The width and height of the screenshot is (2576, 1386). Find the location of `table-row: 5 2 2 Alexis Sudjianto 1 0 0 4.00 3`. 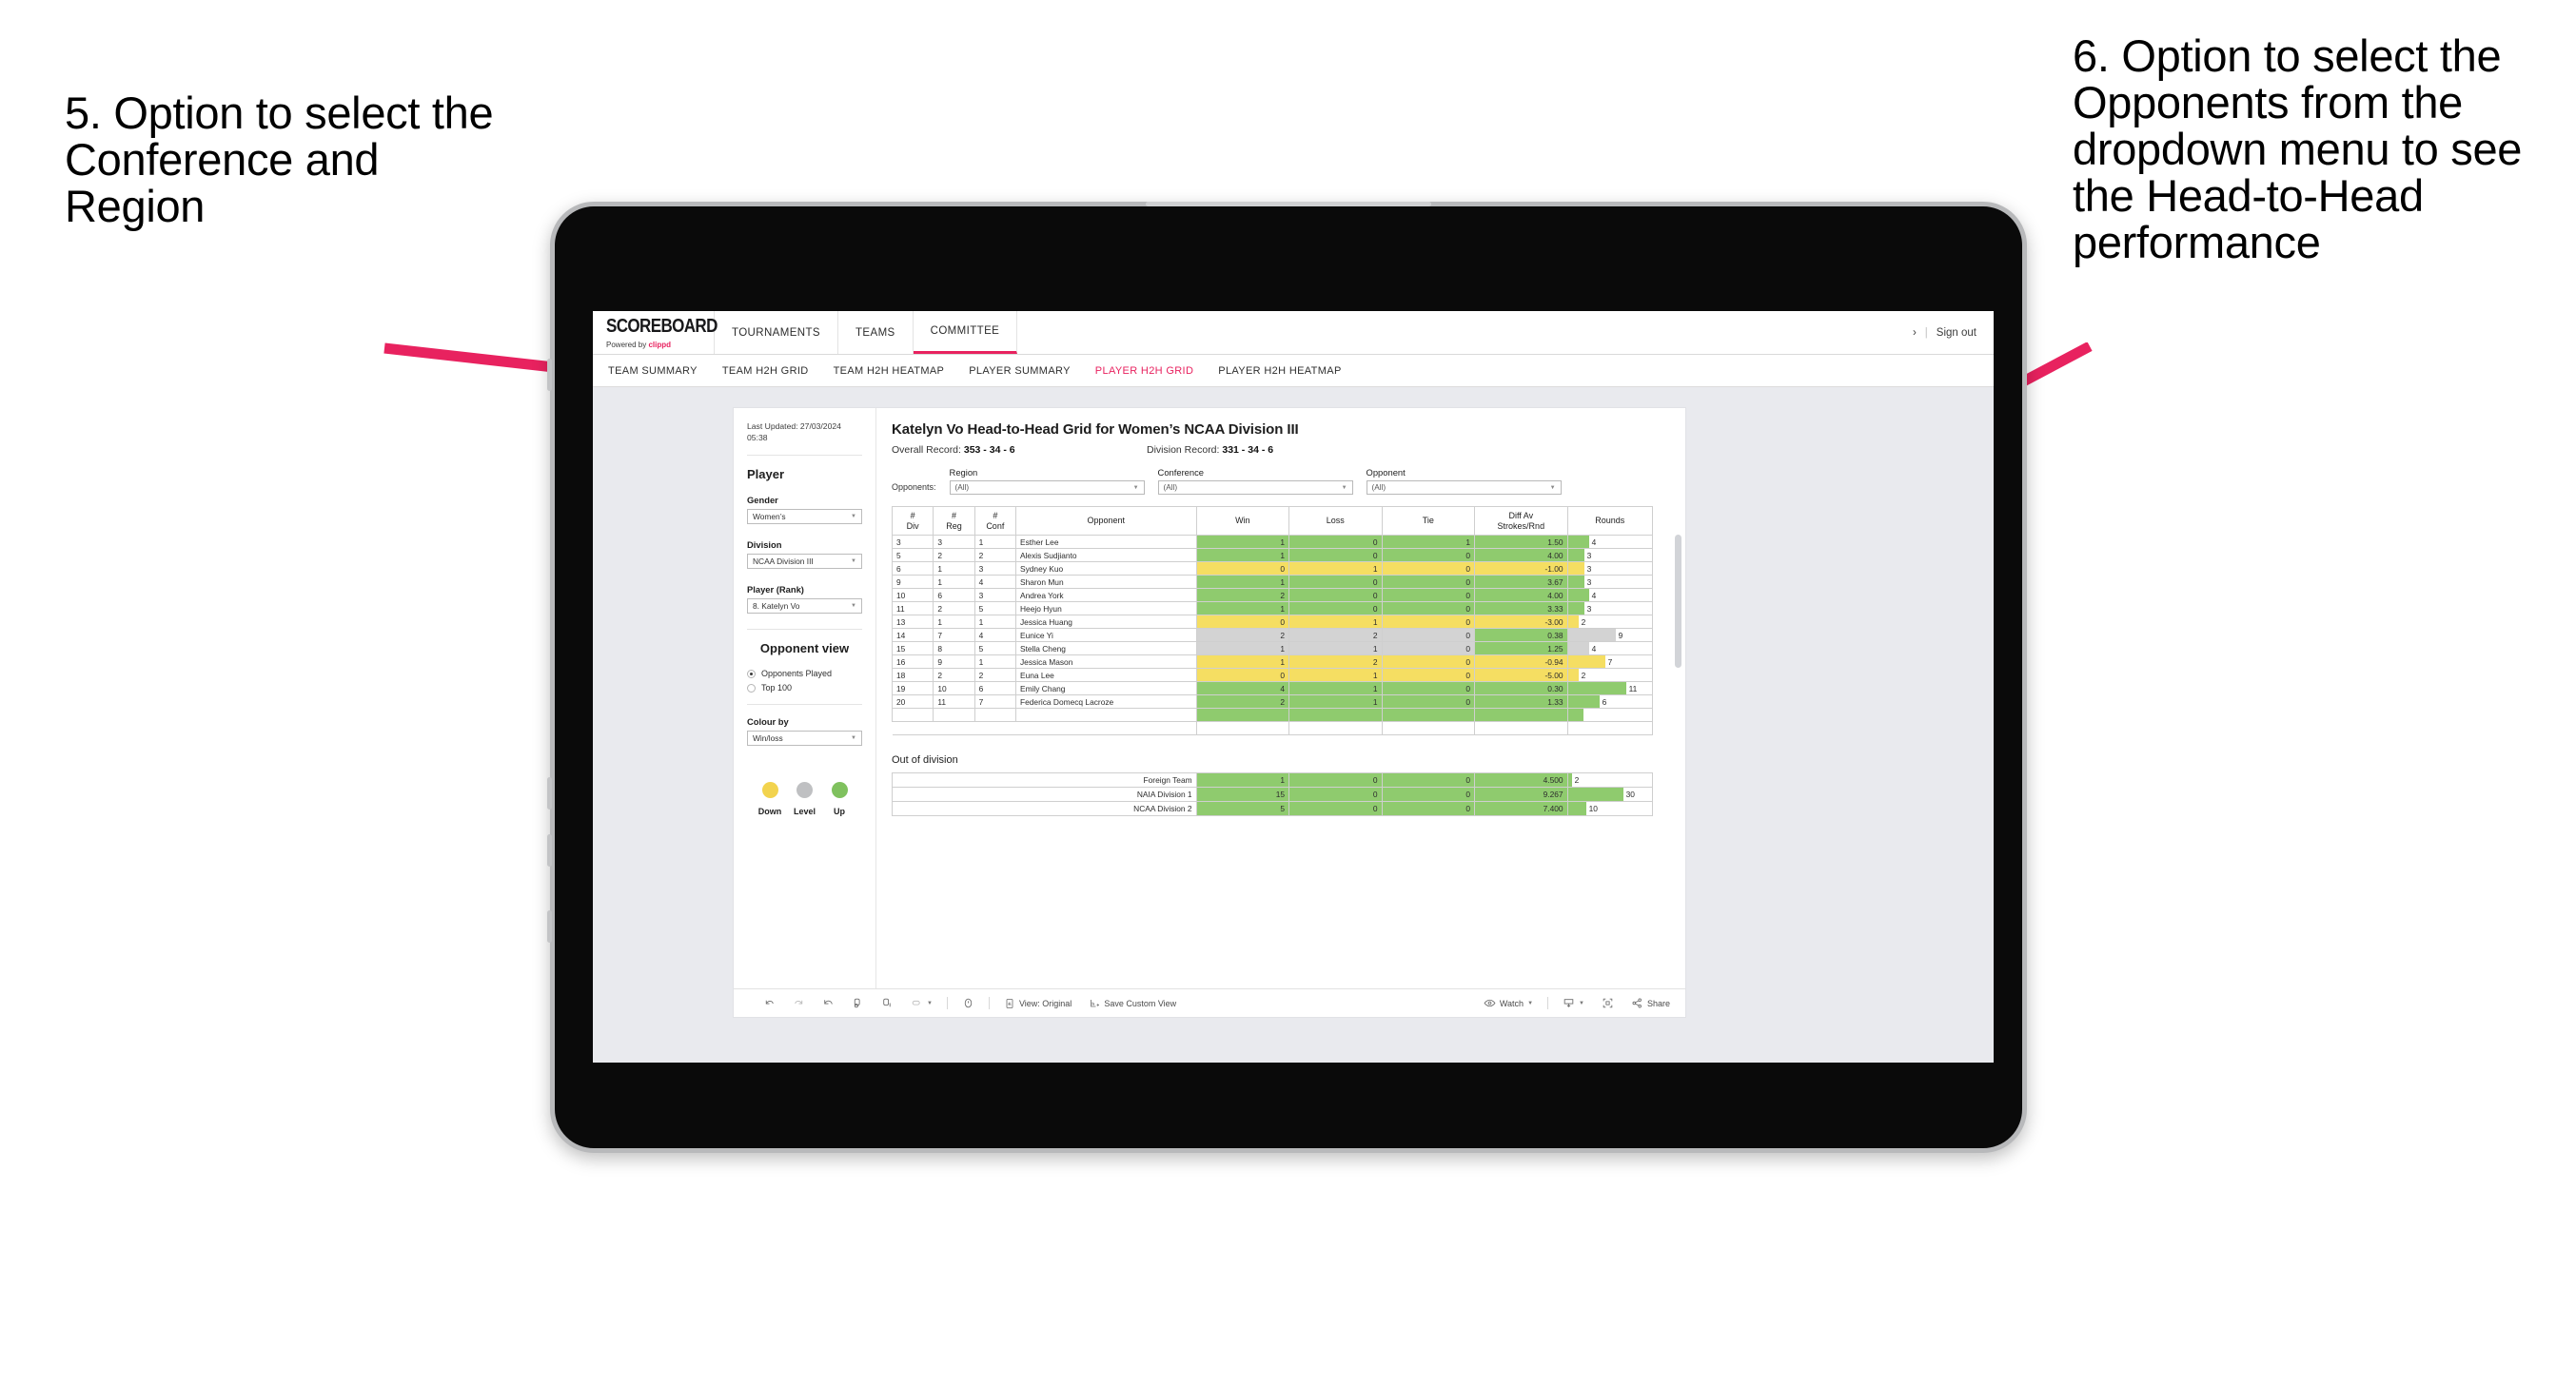

table-row: 5 2 2 Alexis Sudjianto 1 0 0 4.00 3 is located at coordinates (1272, 555).